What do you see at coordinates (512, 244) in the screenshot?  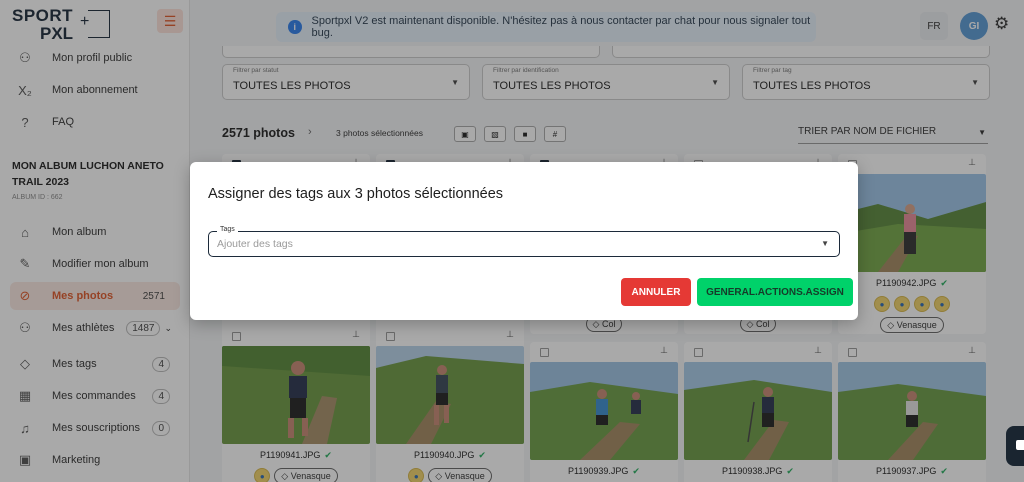 I see `tags-input` at bounding box center [512, 244].